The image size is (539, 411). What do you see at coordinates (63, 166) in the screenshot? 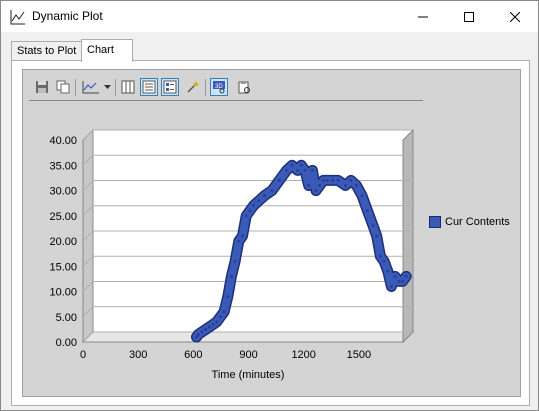
I see `y-tick-label: 35.00` at bounding box center [63, 166].